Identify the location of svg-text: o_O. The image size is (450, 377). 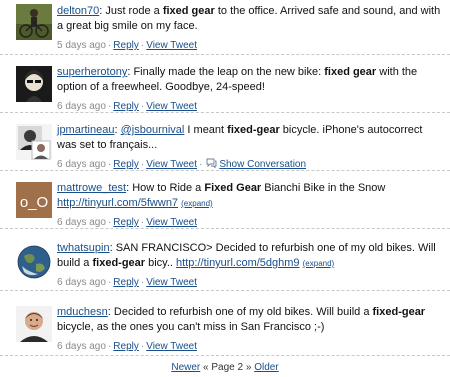
(34, 202).